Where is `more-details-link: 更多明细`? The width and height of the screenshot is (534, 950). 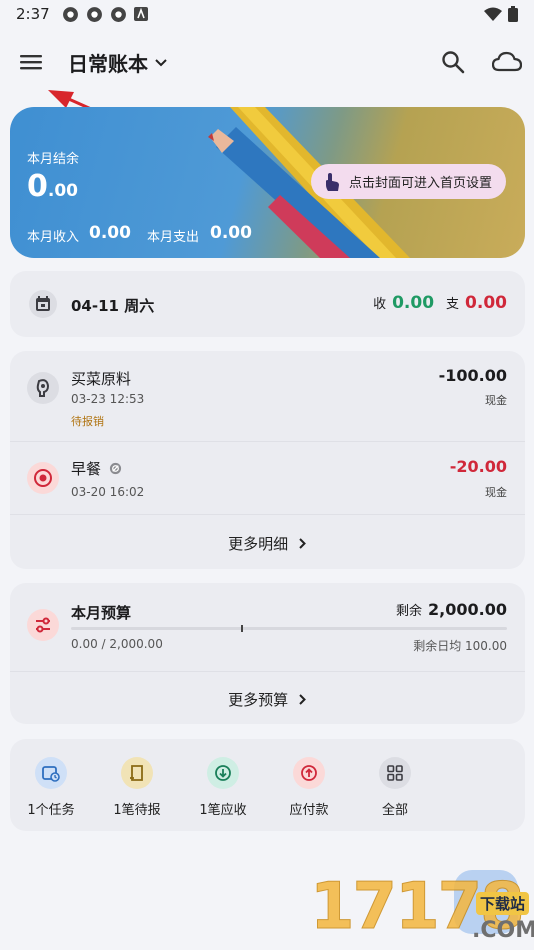 more-details-link: 更多明细 is located at coordinates (267, 543).